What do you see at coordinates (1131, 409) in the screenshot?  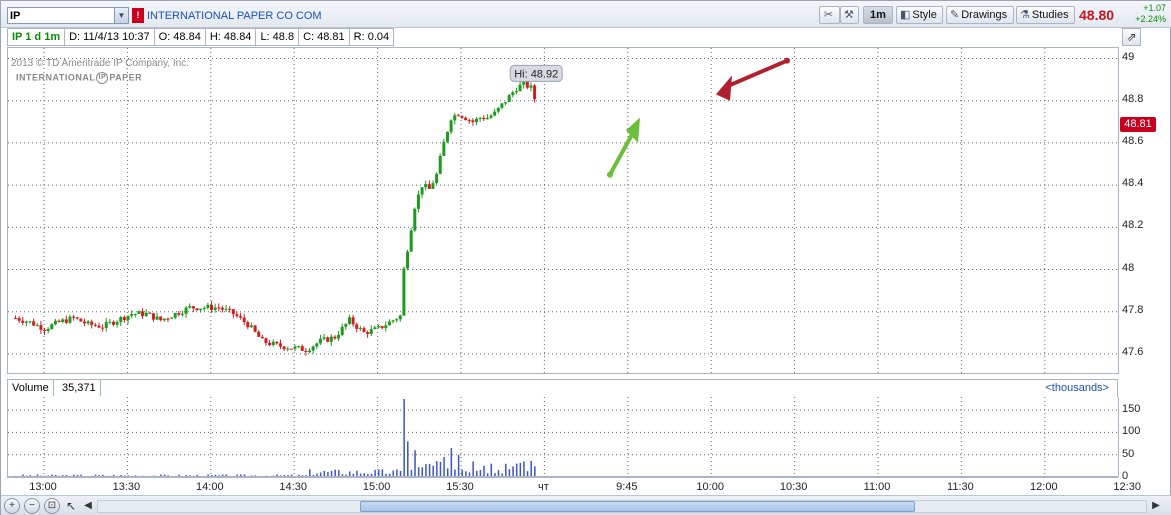 I see `volume-tick-label: 150` at bounding box center [1131, 409].